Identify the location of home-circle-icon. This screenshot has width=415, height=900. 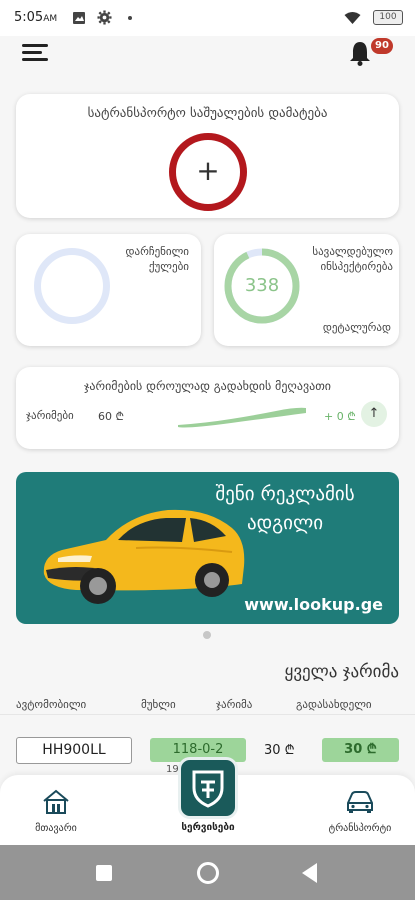
(208, 873).